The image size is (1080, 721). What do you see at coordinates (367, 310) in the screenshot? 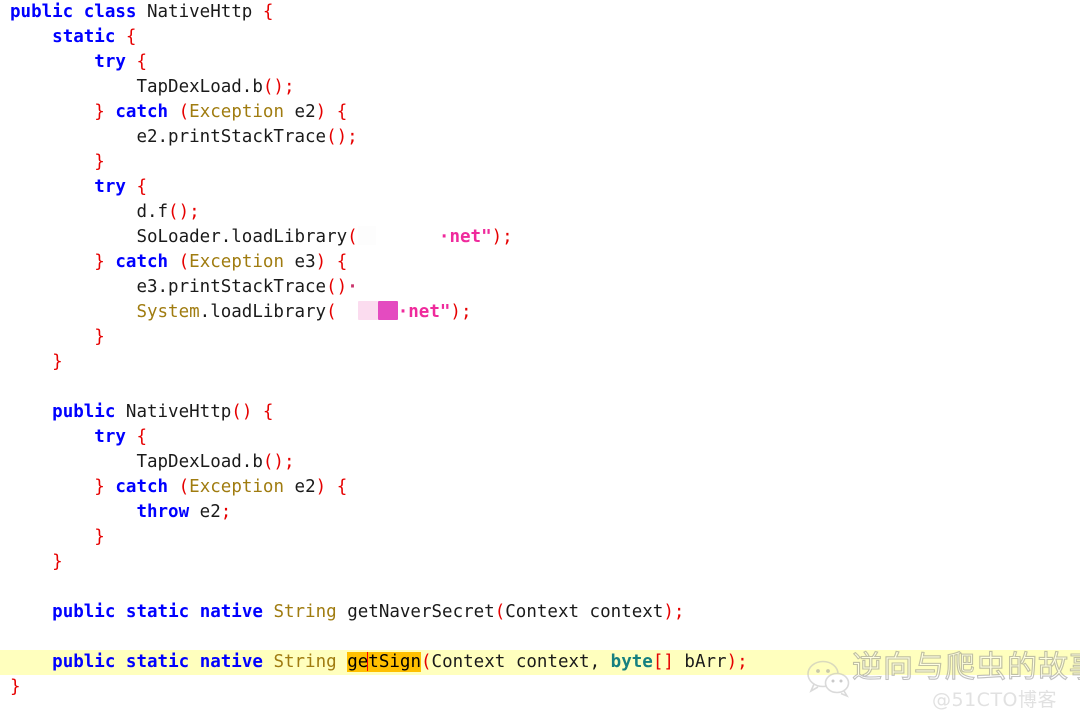
I see `redaction-block-pinklight` at bounding box center [367, 310].